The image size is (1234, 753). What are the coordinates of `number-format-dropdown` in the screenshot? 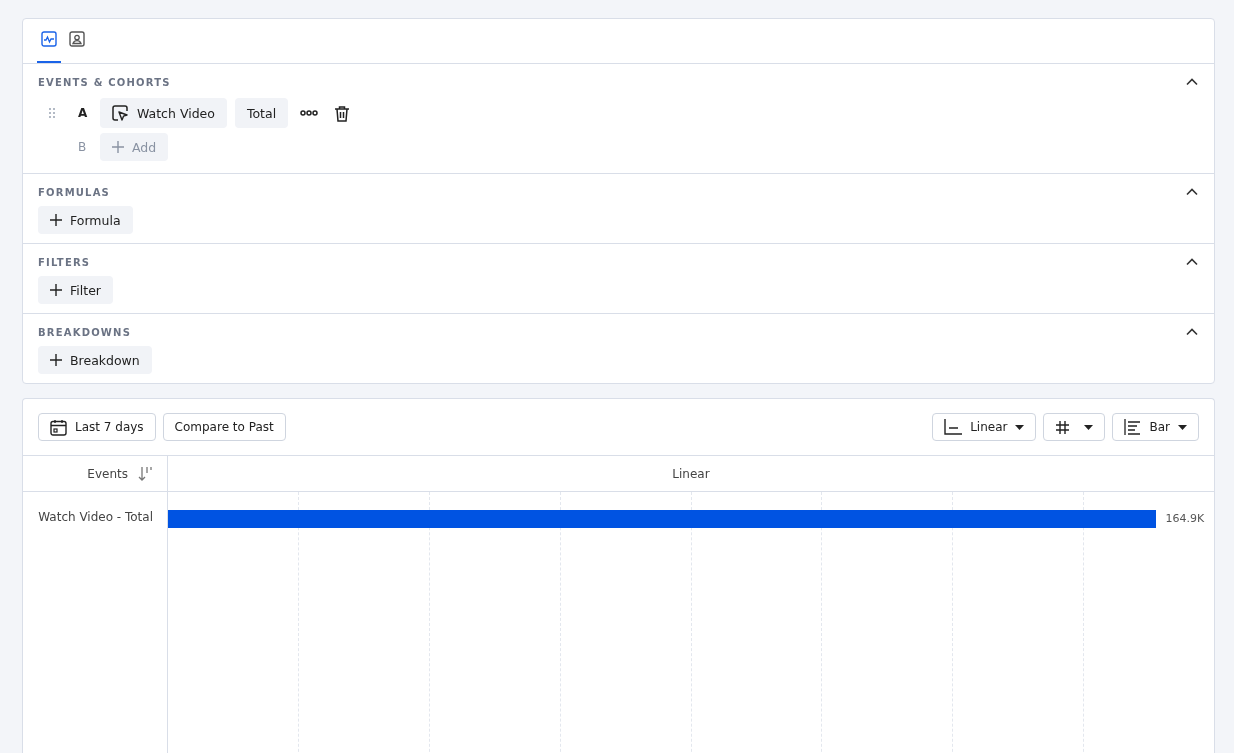 It's located at (1074, 427).